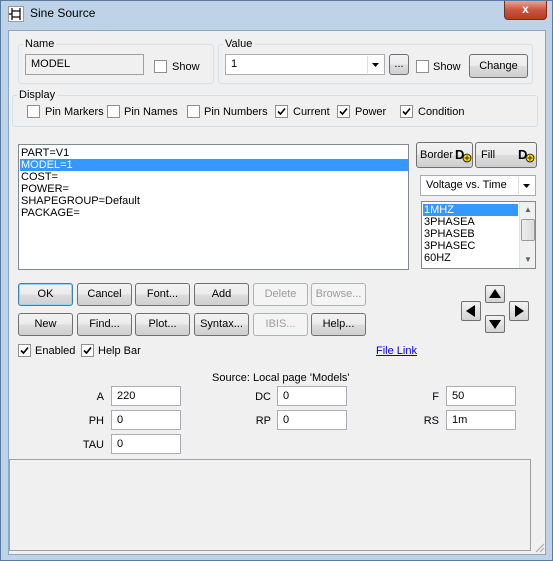 The height and width of the screenshot is (561, 553). I want to click on pin-markers-checkbox, so click(33, 111).